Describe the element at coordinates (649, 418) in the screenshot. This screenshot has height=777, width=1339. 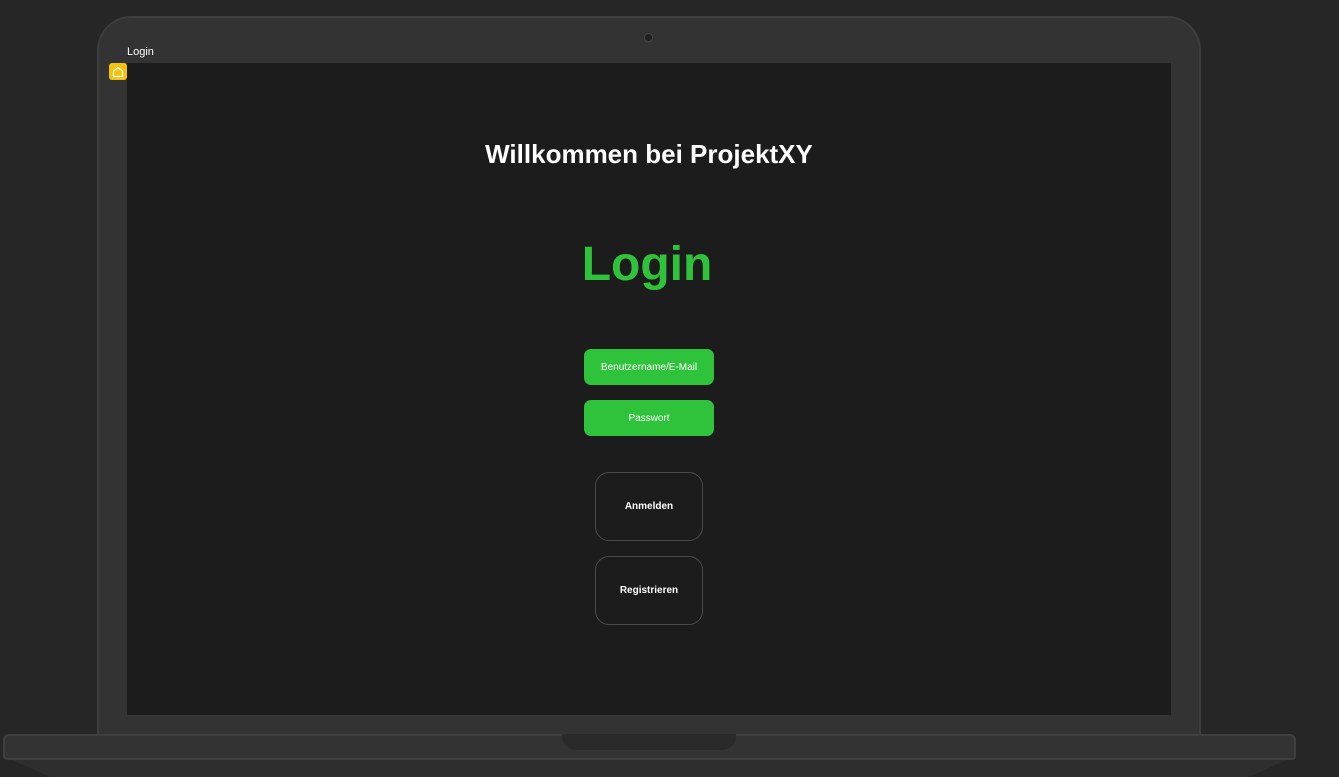
I see `password-input` at that location.